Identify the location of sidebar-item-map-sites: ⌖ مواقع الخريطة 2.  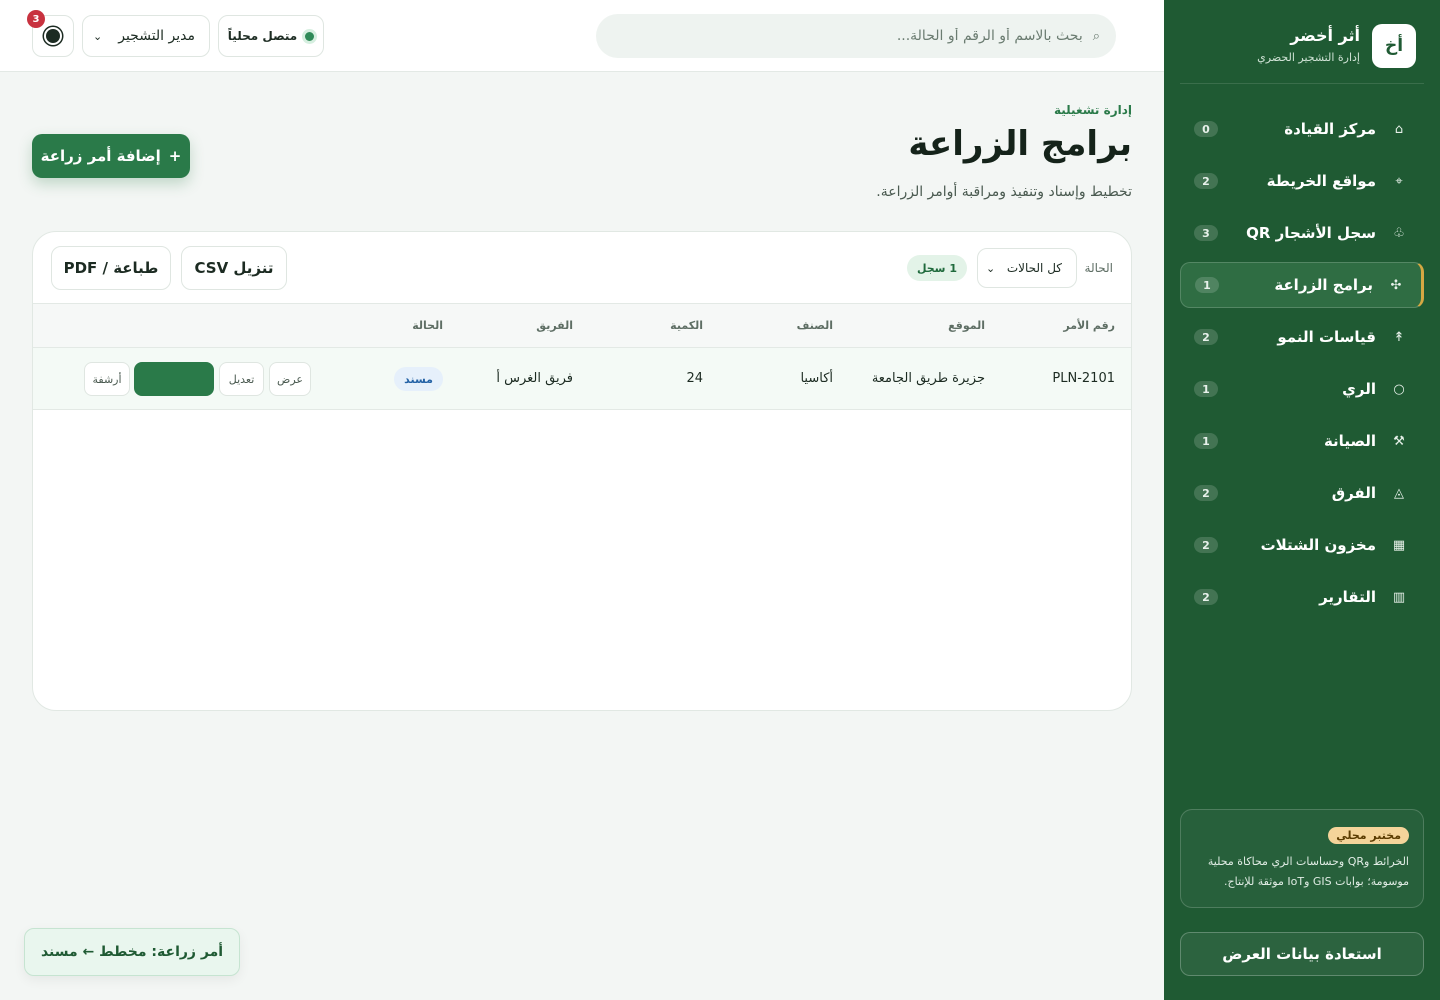
(1302, 181).